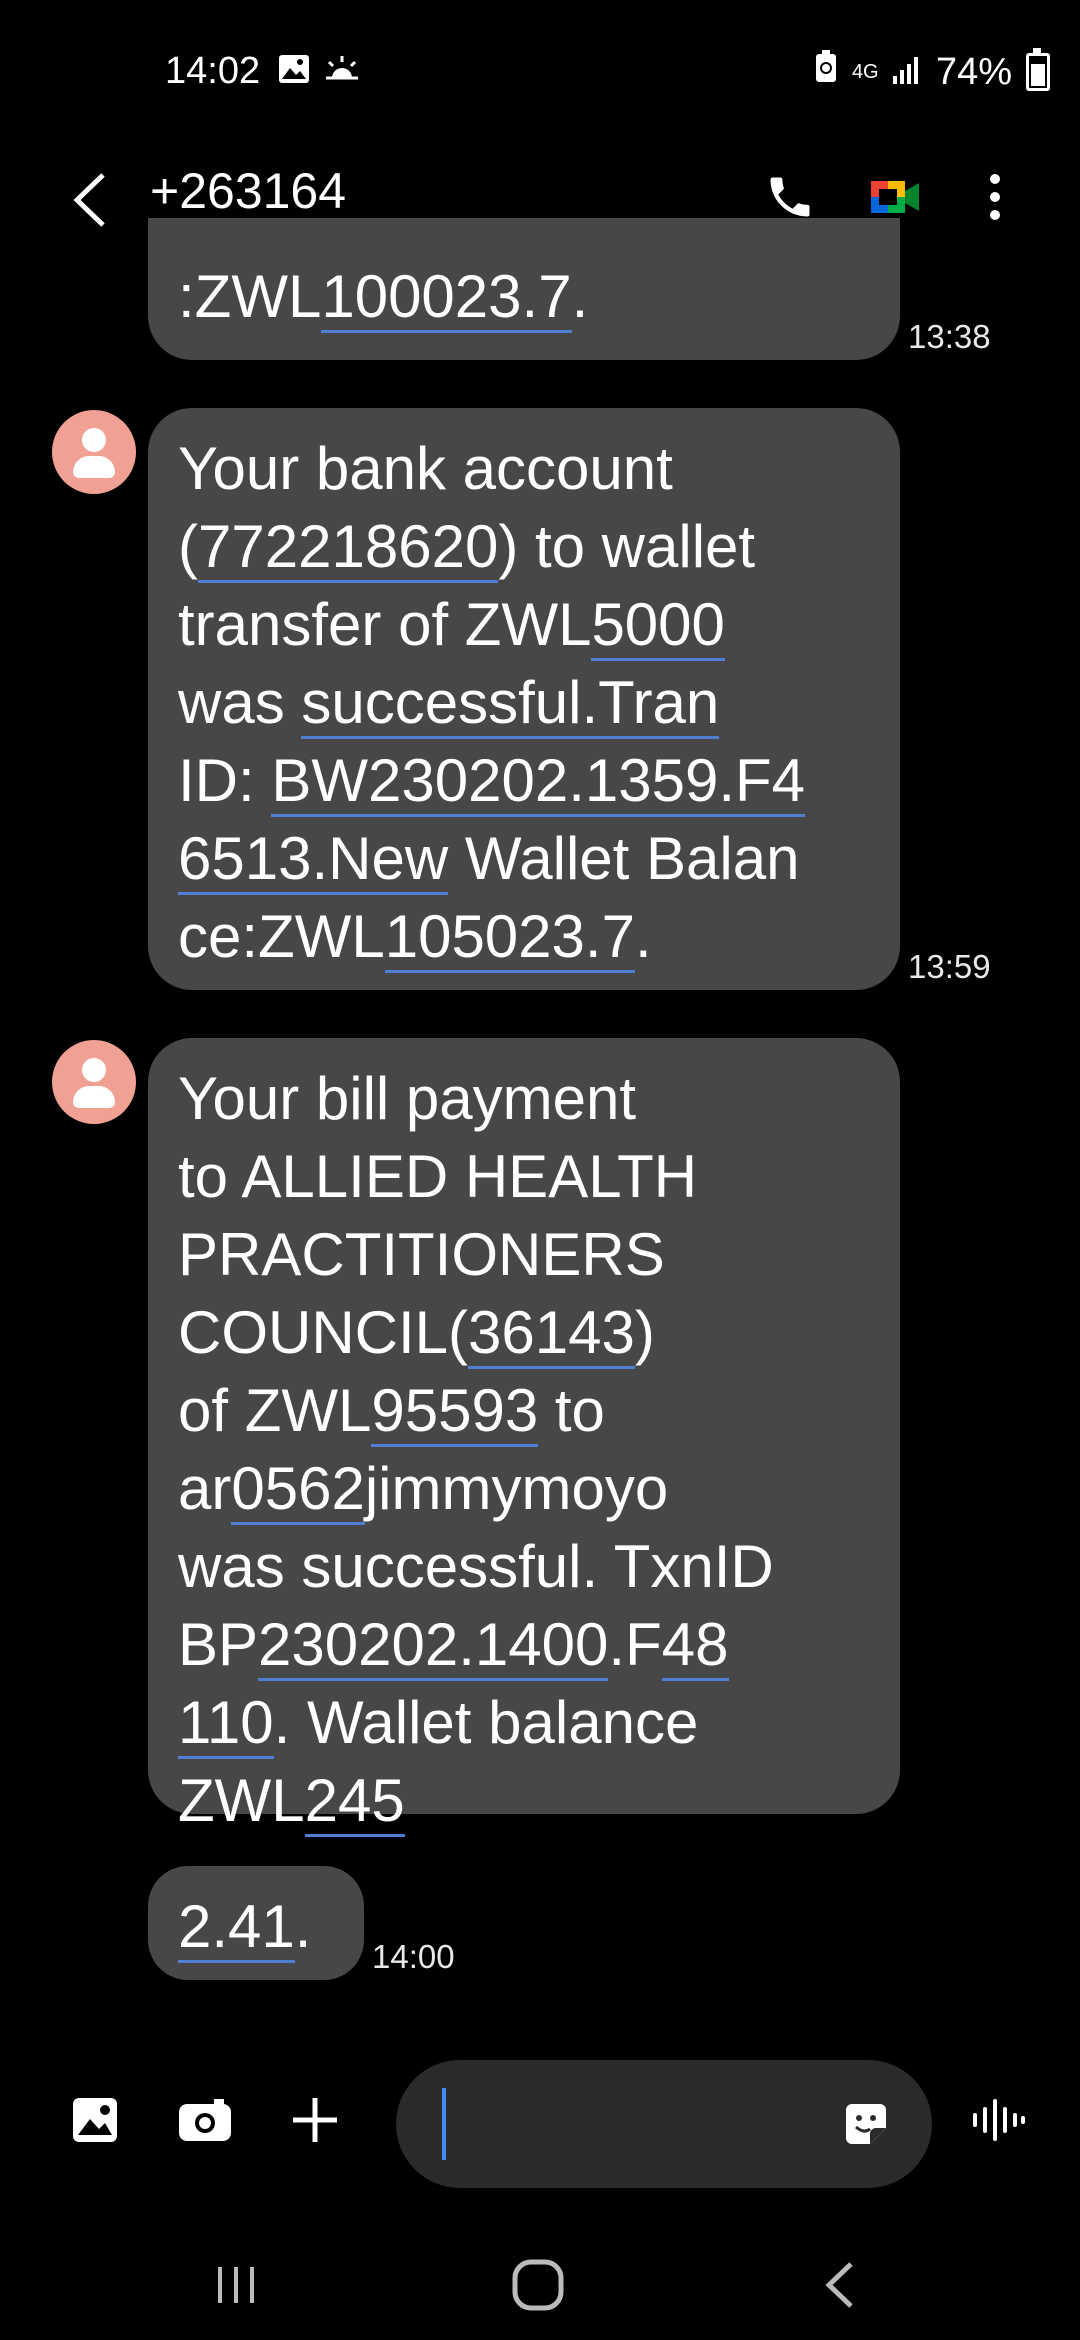 The image size is (1080, 2340). What do you see at coordinates (866, 2124) in the screenshot?
I see `sticker-icon` at bounding box center [866, 2124].